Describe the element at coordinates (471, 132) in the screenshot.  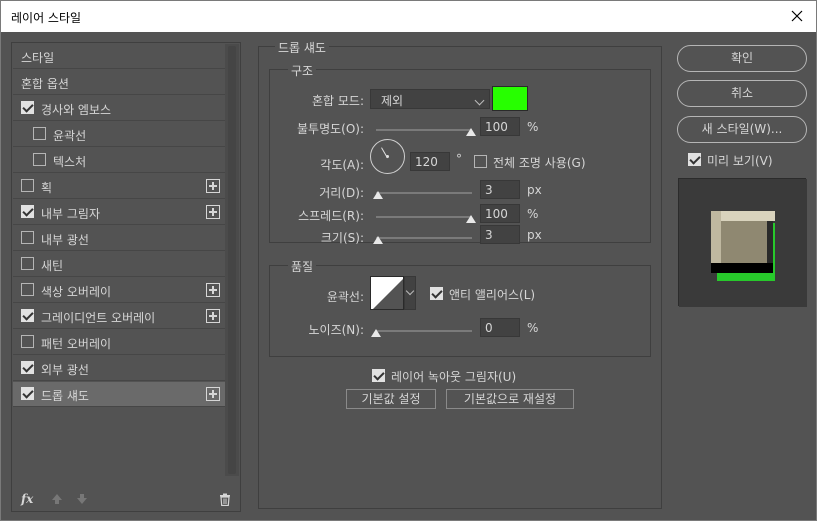
I see `opacity-slider-thumb` at that location.